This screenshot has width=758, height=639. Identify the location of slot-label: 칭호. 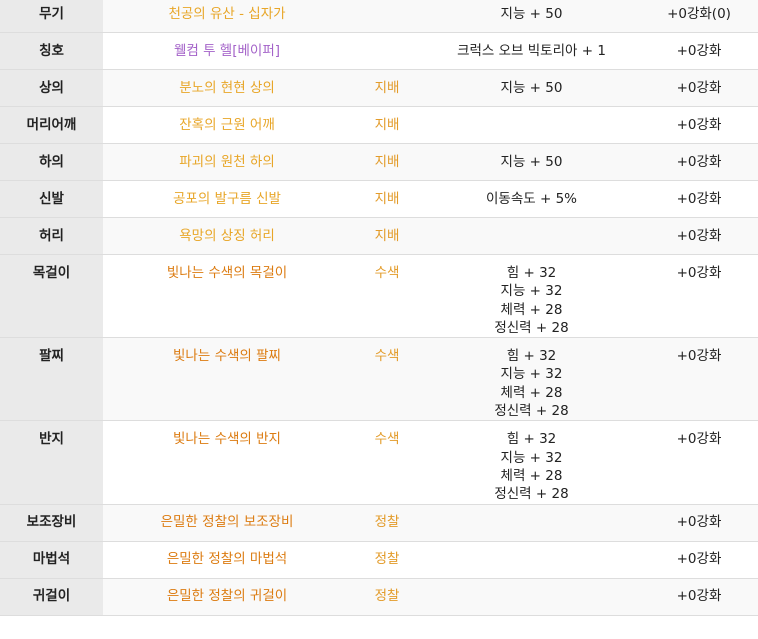
(51, 51).